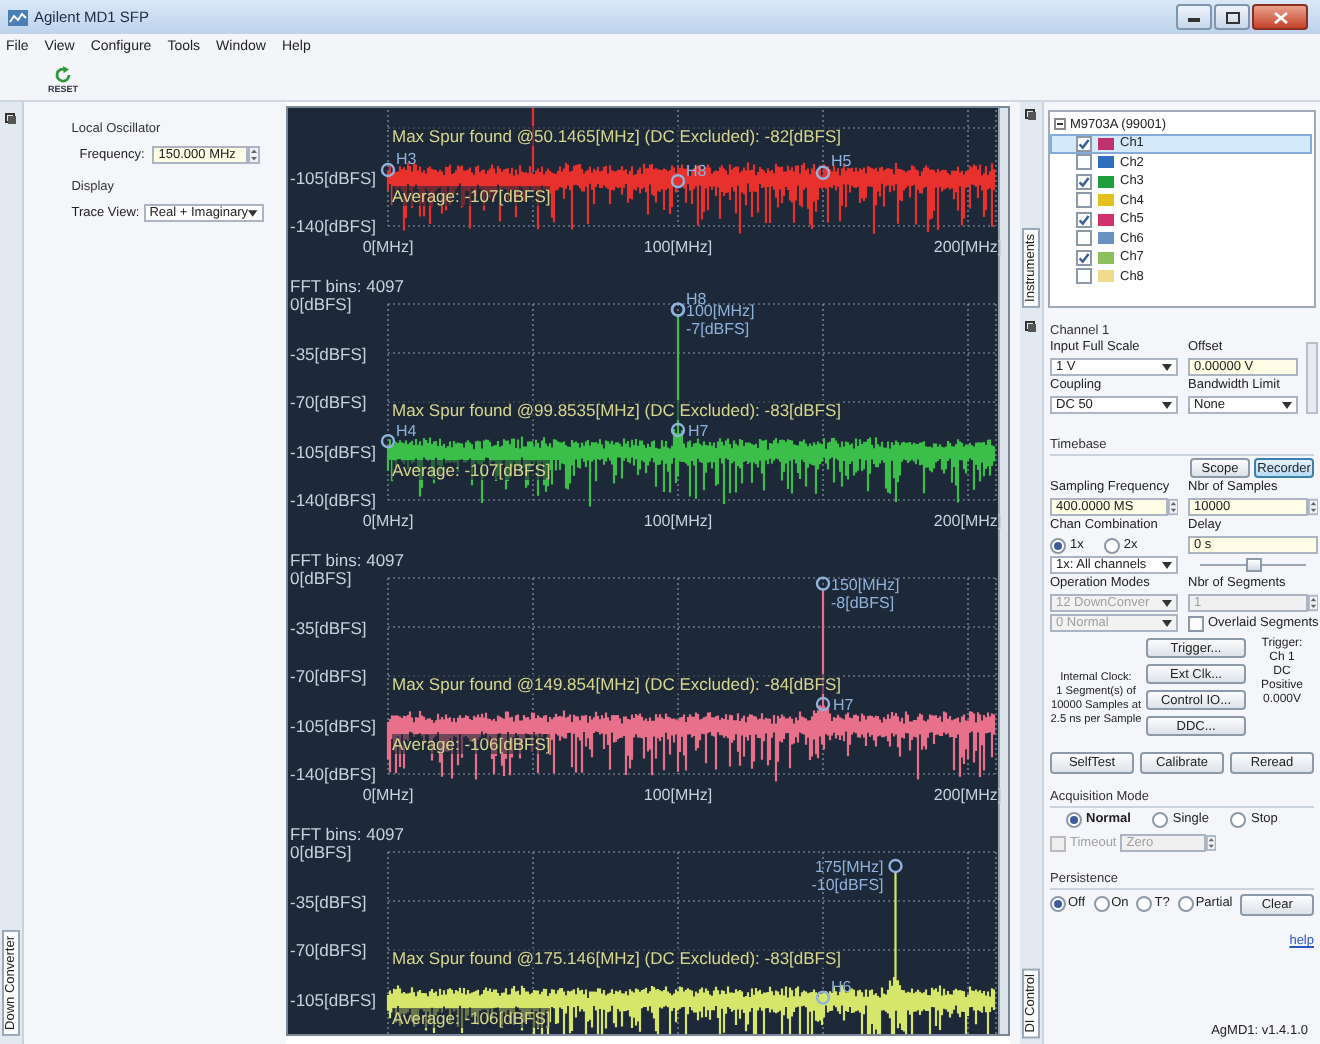 This screenshot has width=1320, height=1044. What do you see at coordinates (18, 17) in the screenshot?
I see `app-icon` at bounding box center [18, 17].